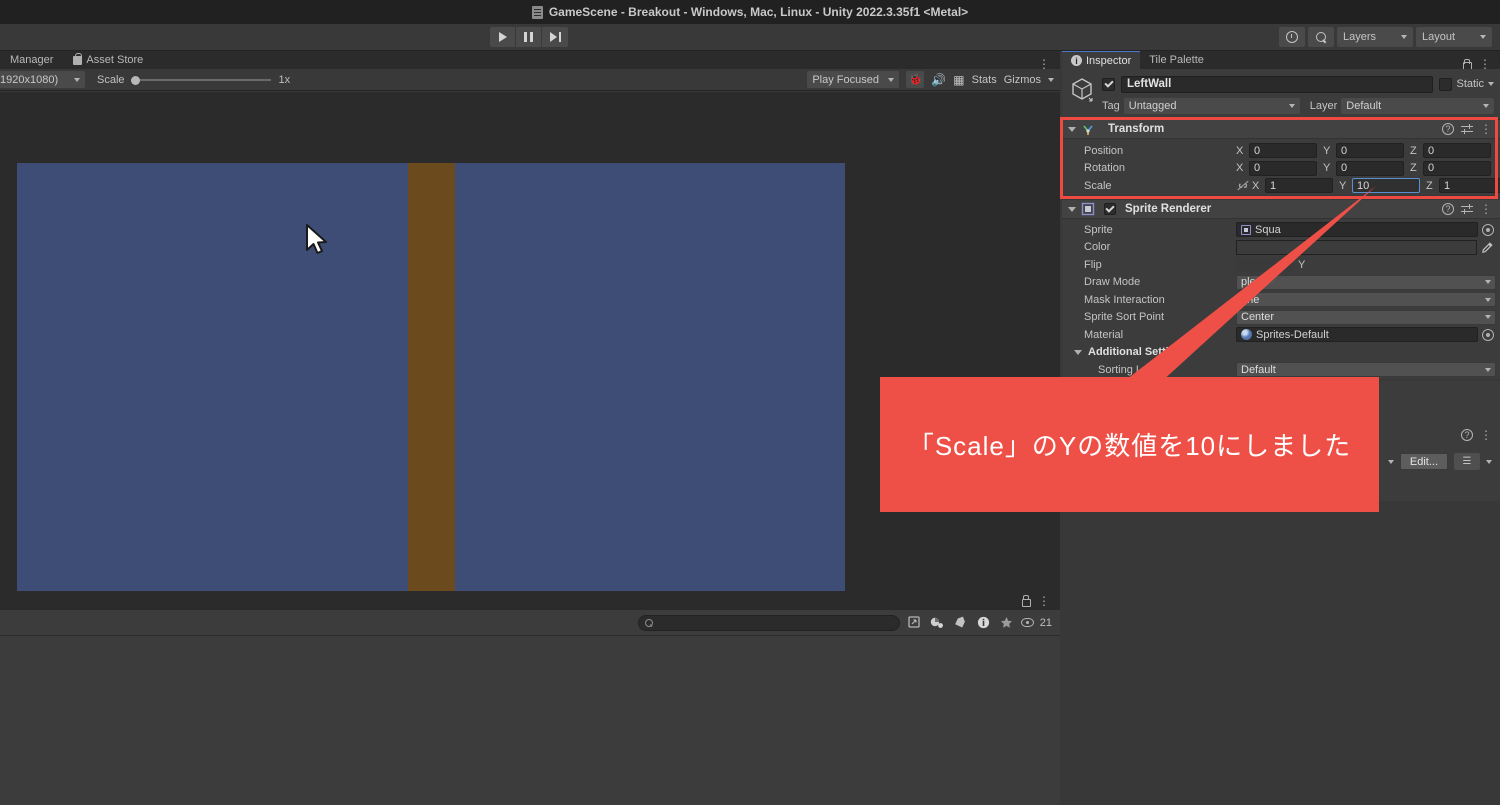 The height and width of the screenshot is (805, 1500). I want to click on tab-inspector: i Inspector, so click(1101, 60).